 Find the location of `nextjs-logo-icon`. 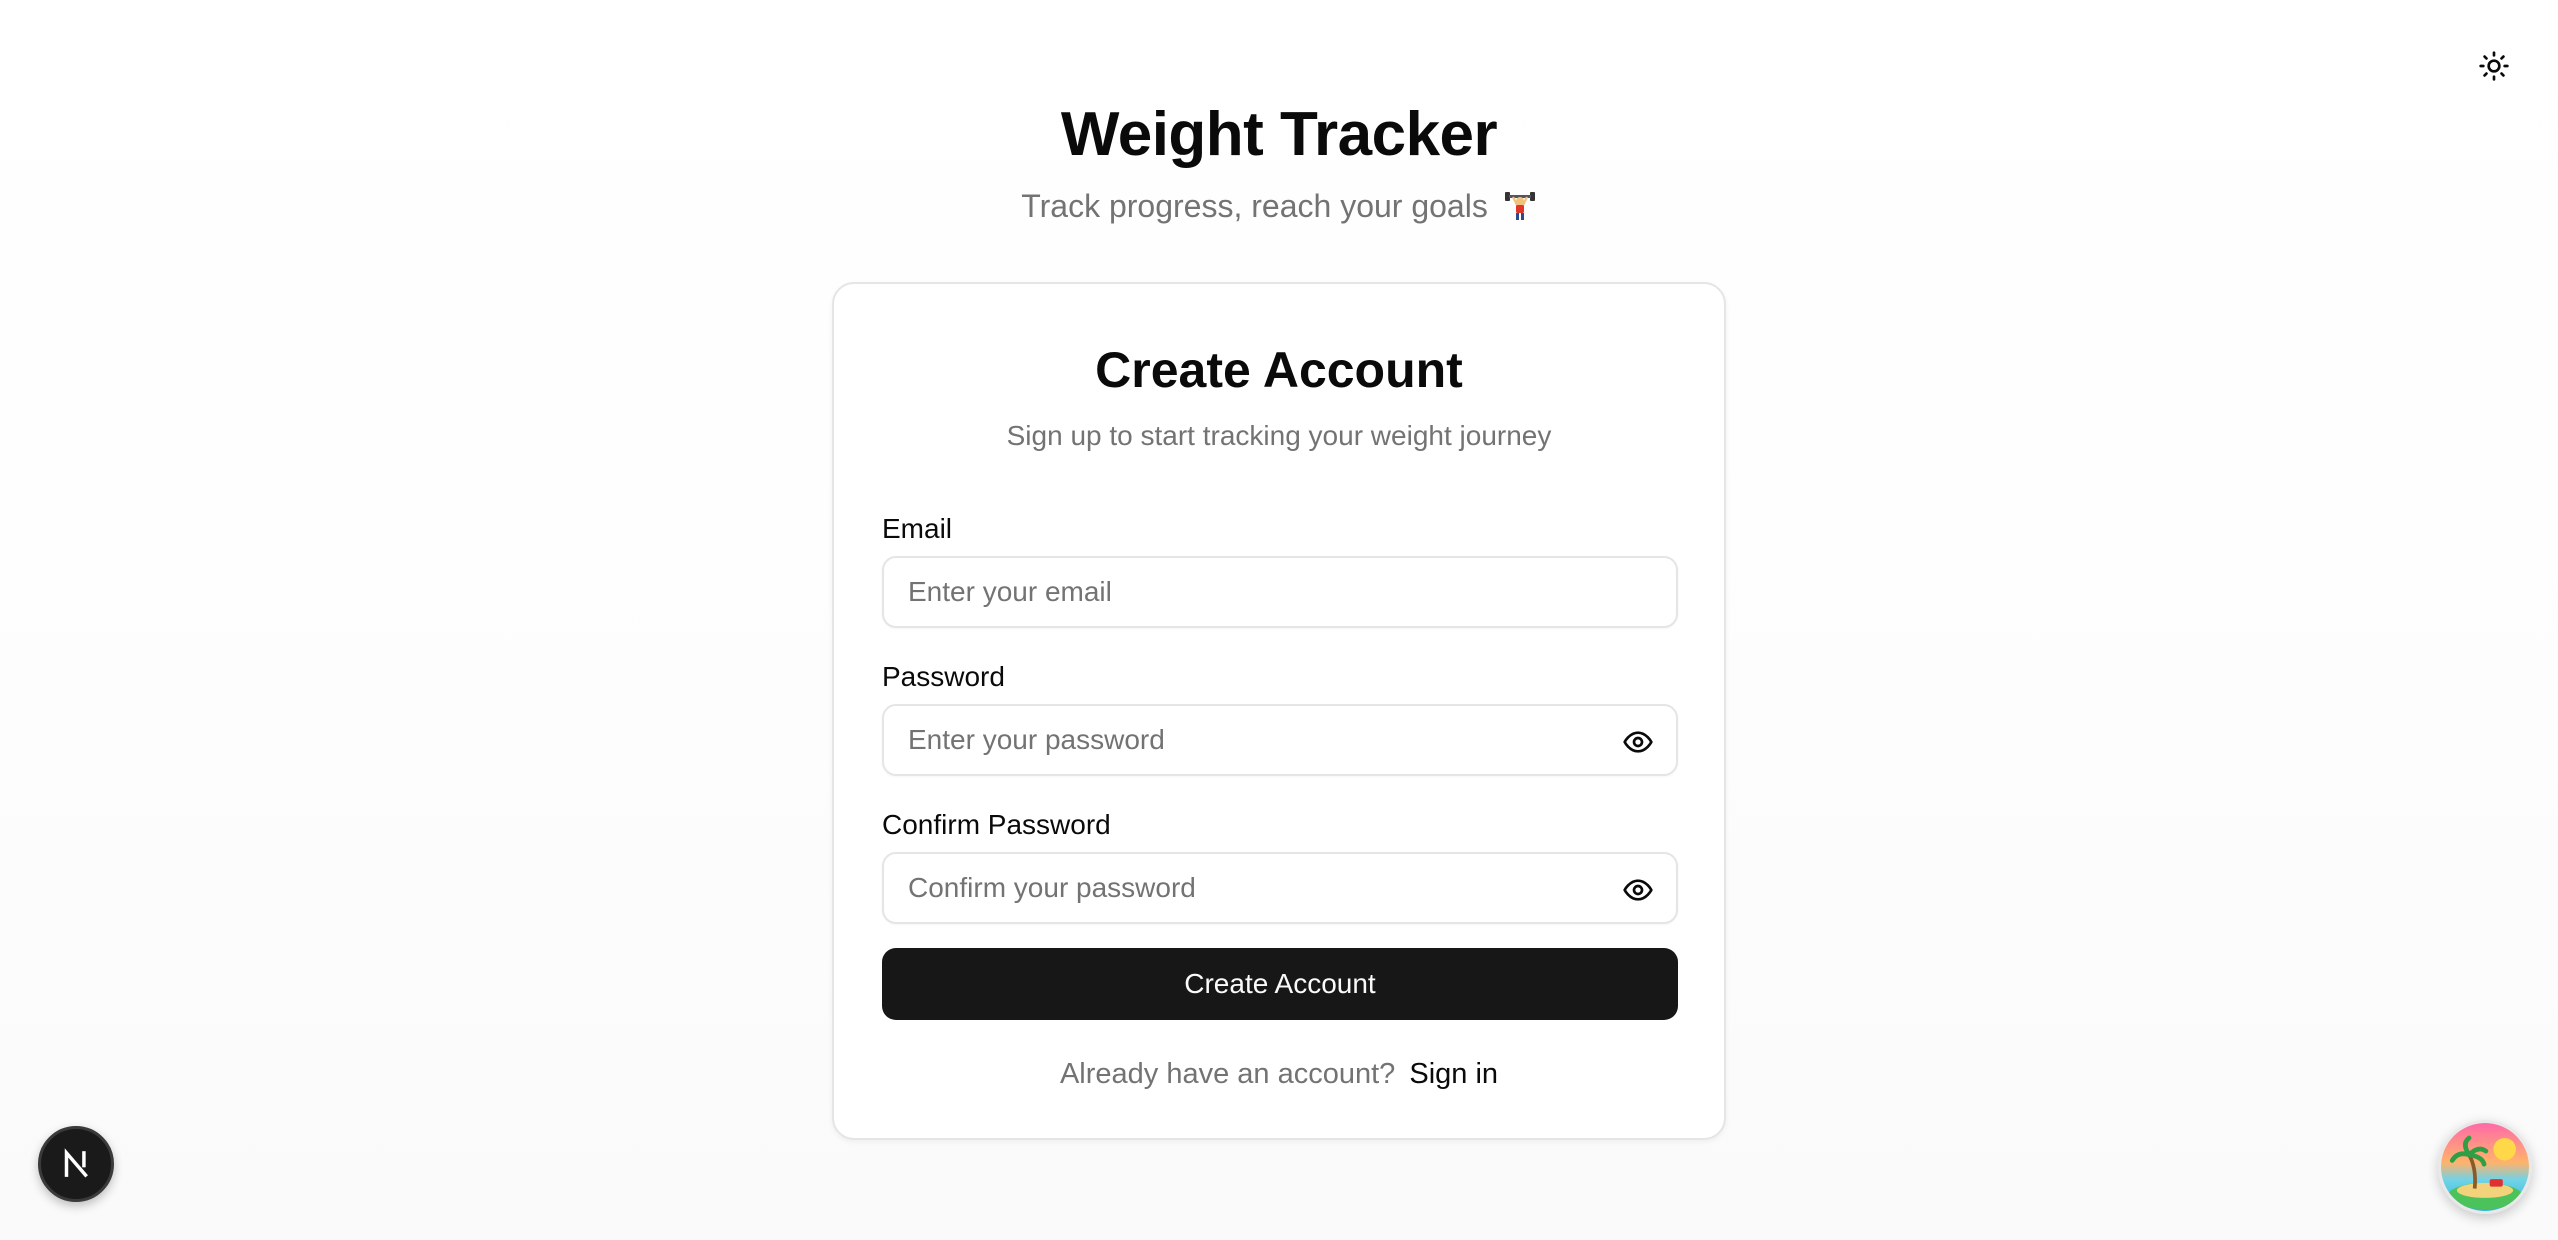

nextjs-logo-icon is located at coordinates (76, 1163).